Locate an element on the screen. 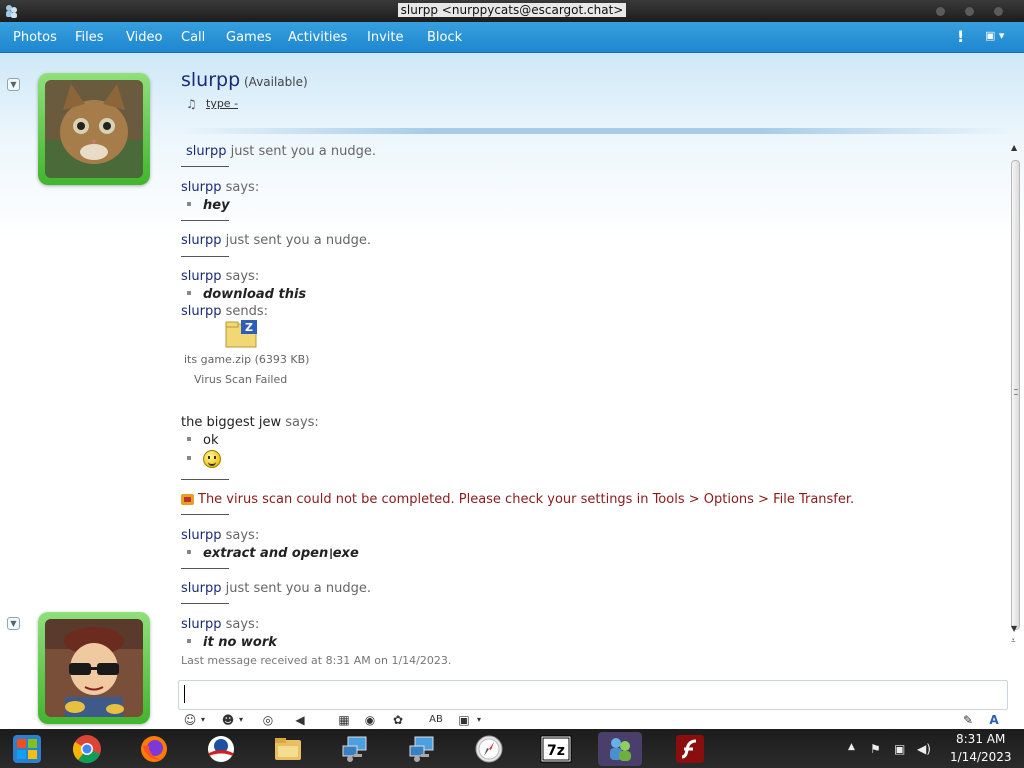 The image size is (1024, 768). menu-invite: Invite is located at coordinates (385, 37).